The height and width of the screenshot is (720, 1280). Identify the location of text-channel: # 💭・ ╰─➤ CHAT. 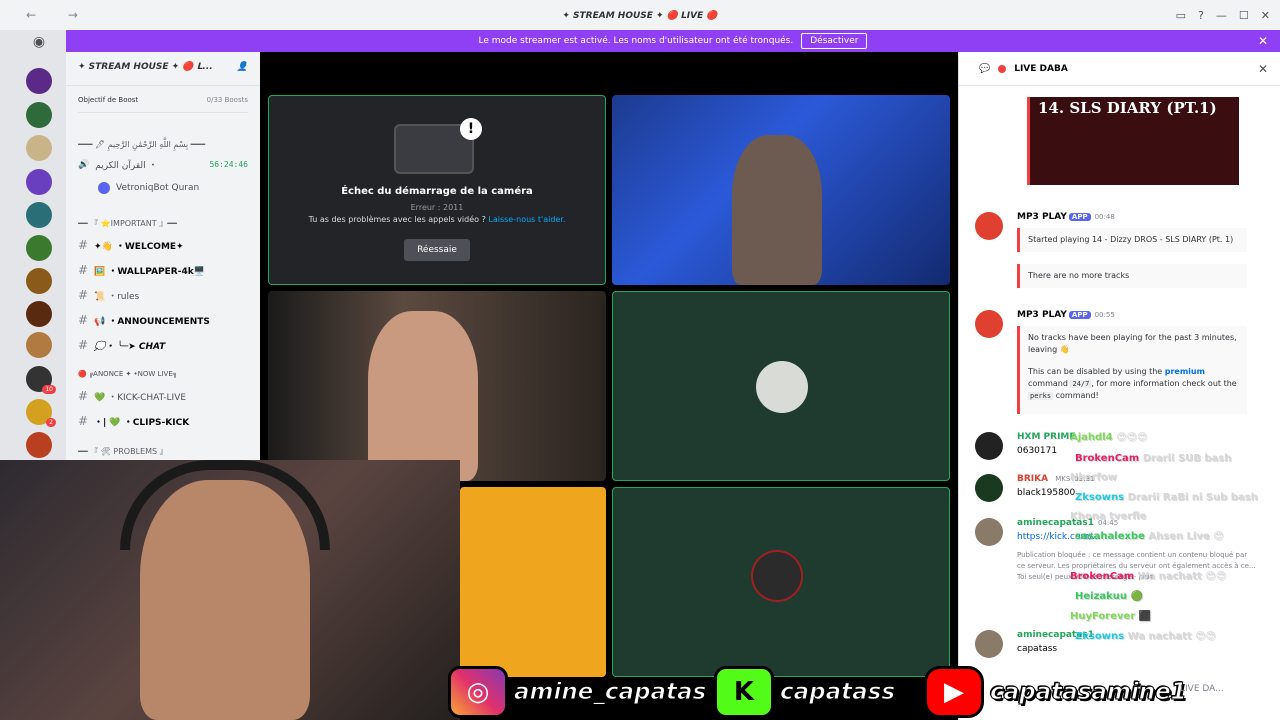
(121, 345).